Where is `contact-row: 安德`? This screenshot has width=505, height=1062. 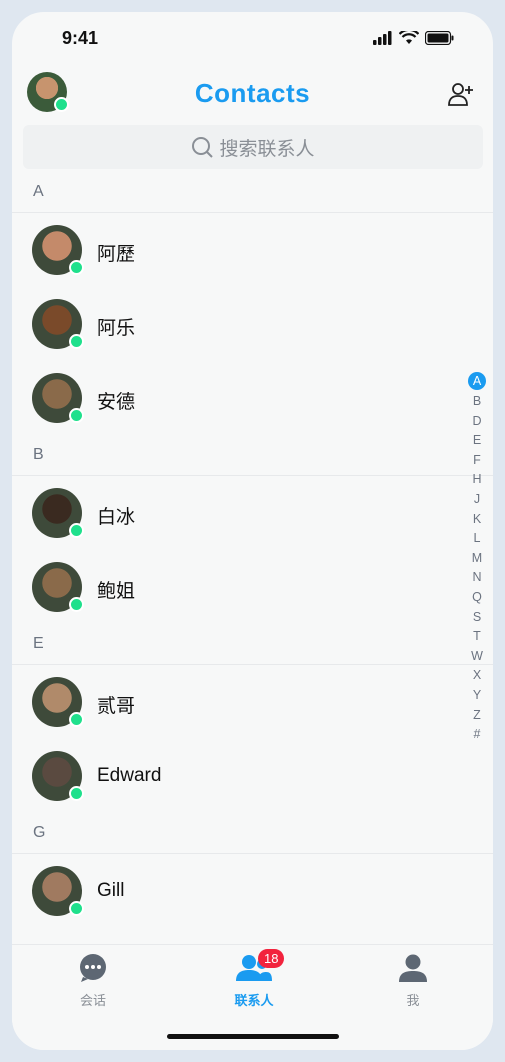
contact-row: 安德 is located at coordinates (252, 398).